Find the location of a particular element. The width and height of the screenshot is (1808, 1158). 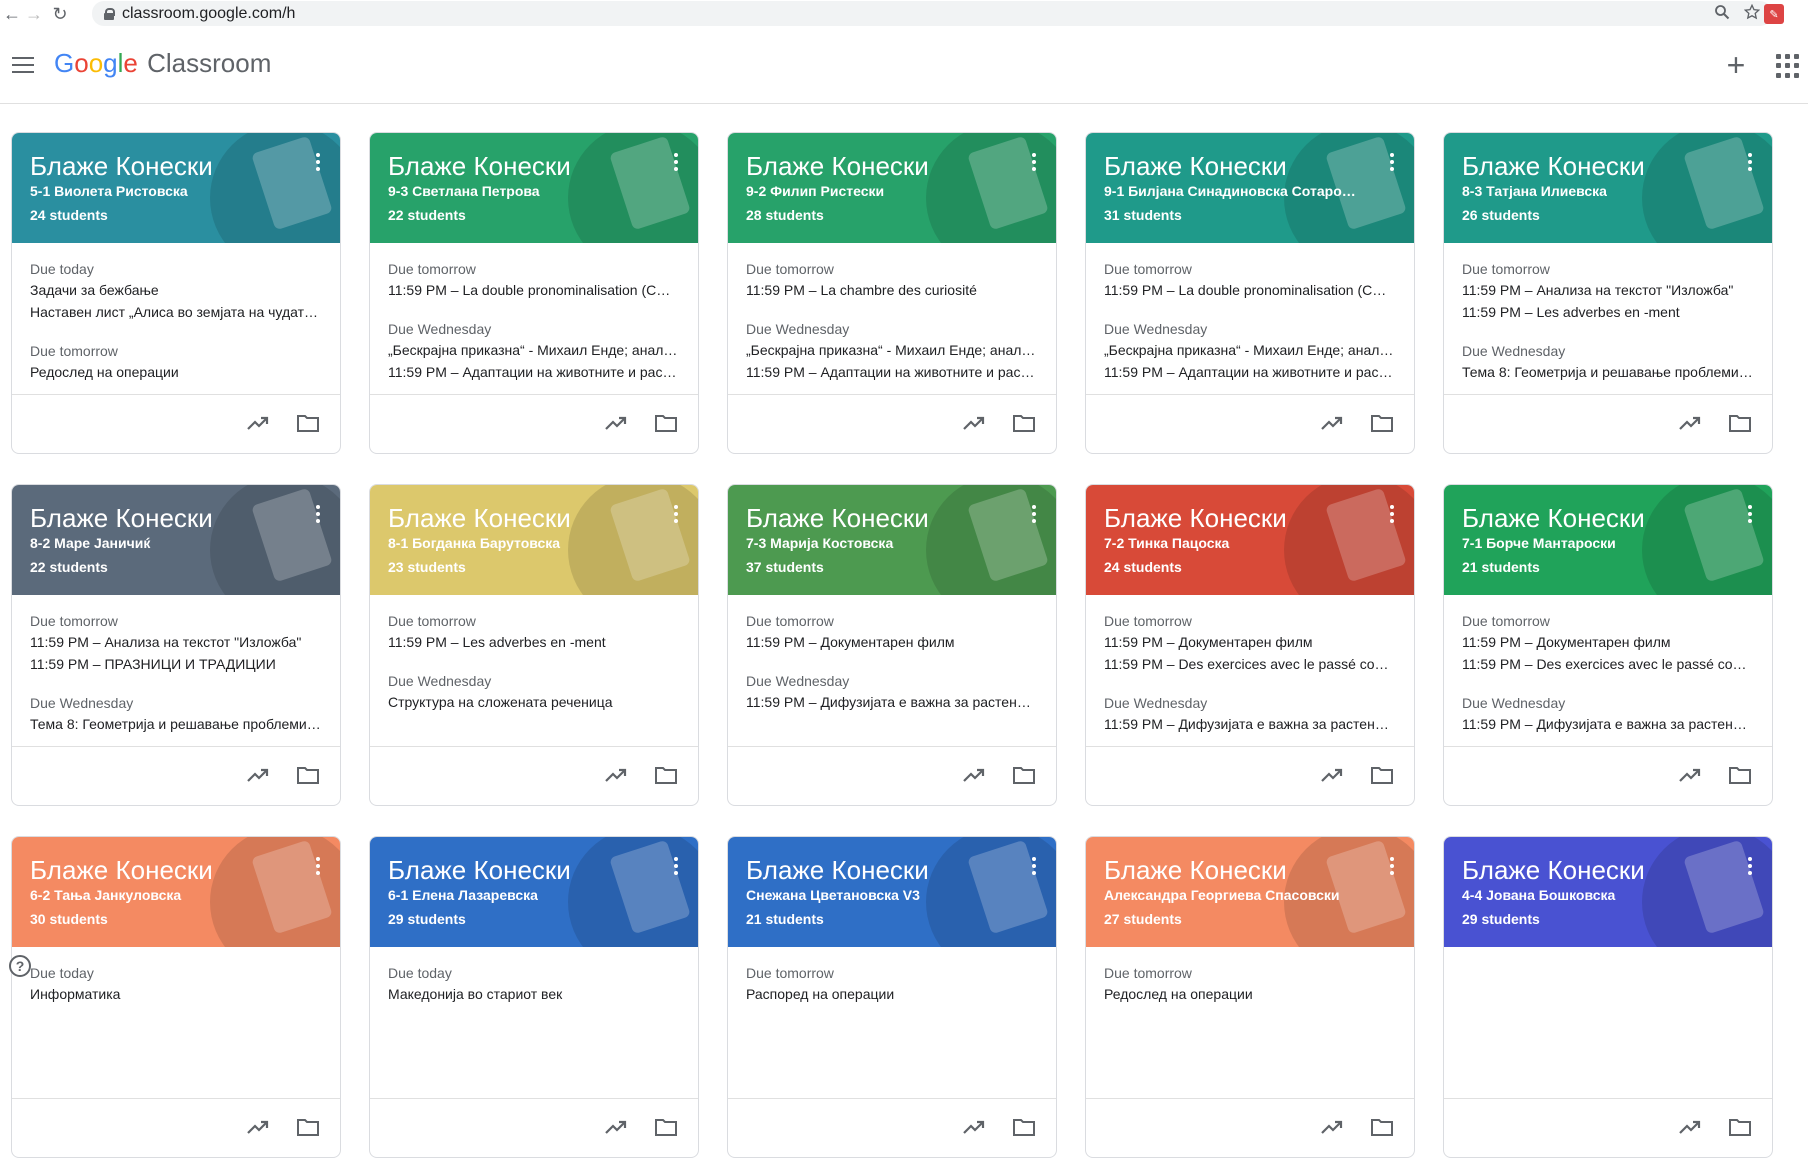

assignment-link: Структура на сложената реченица is located at coordinates (536, 702).